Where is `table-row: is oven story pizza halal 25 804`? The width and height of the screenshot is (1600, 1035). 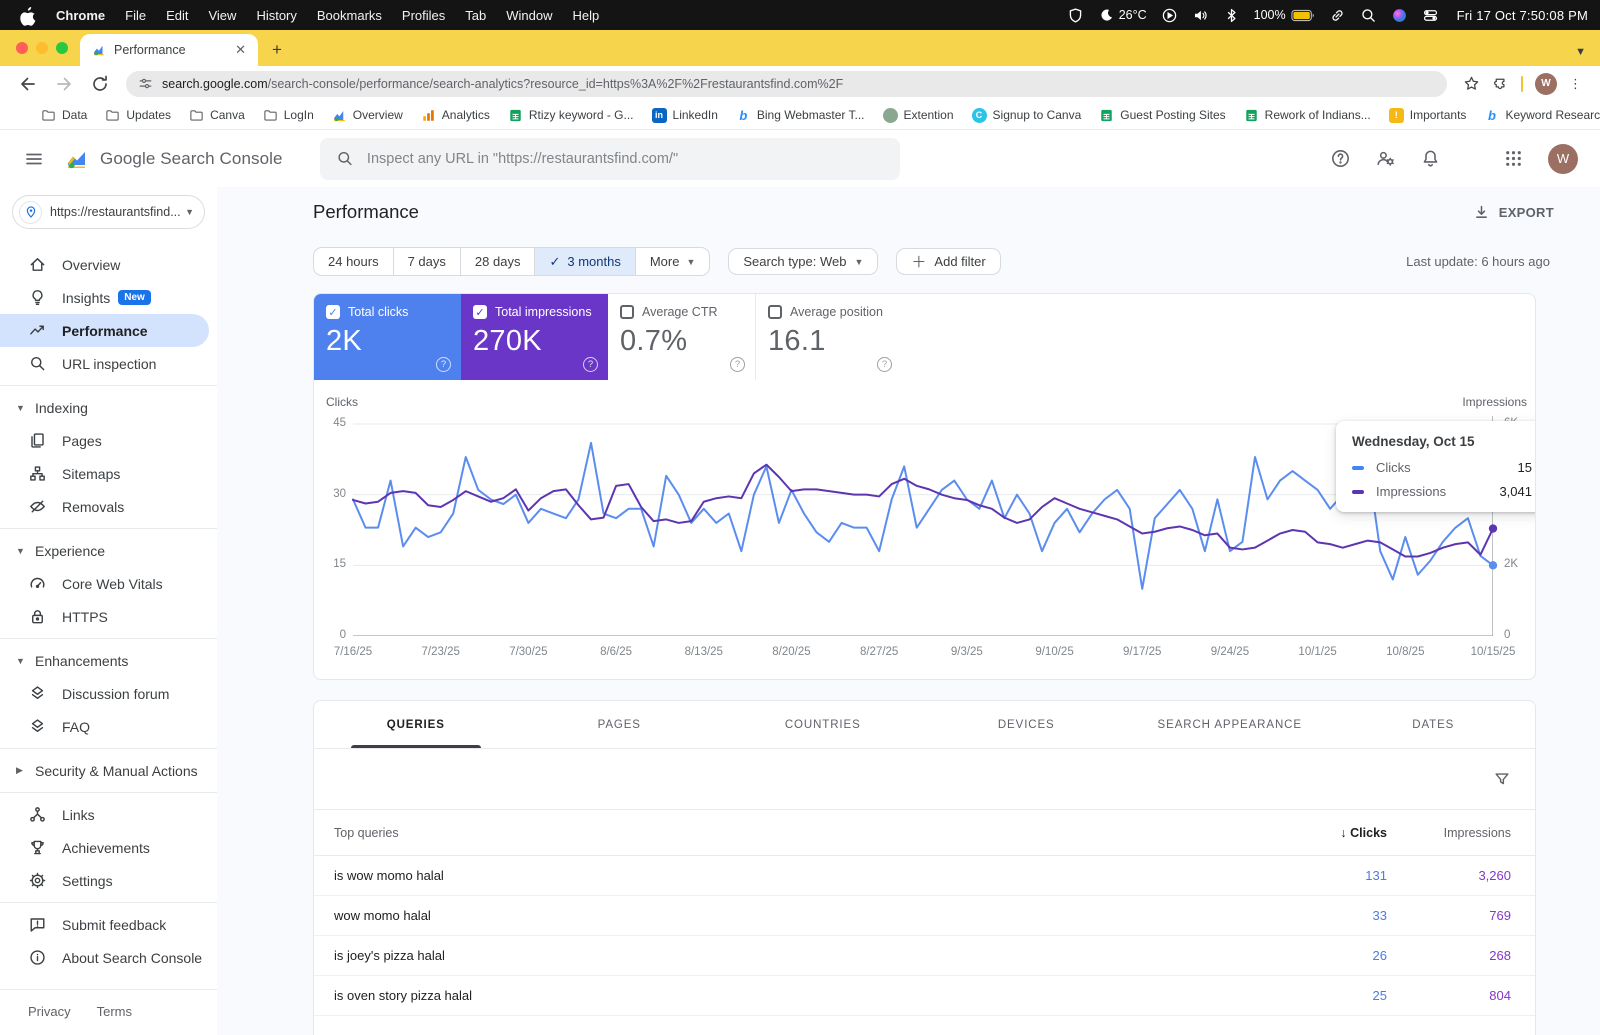
table-row: is oven story pizza halal 25 804 is located at coordinates (924, 996).